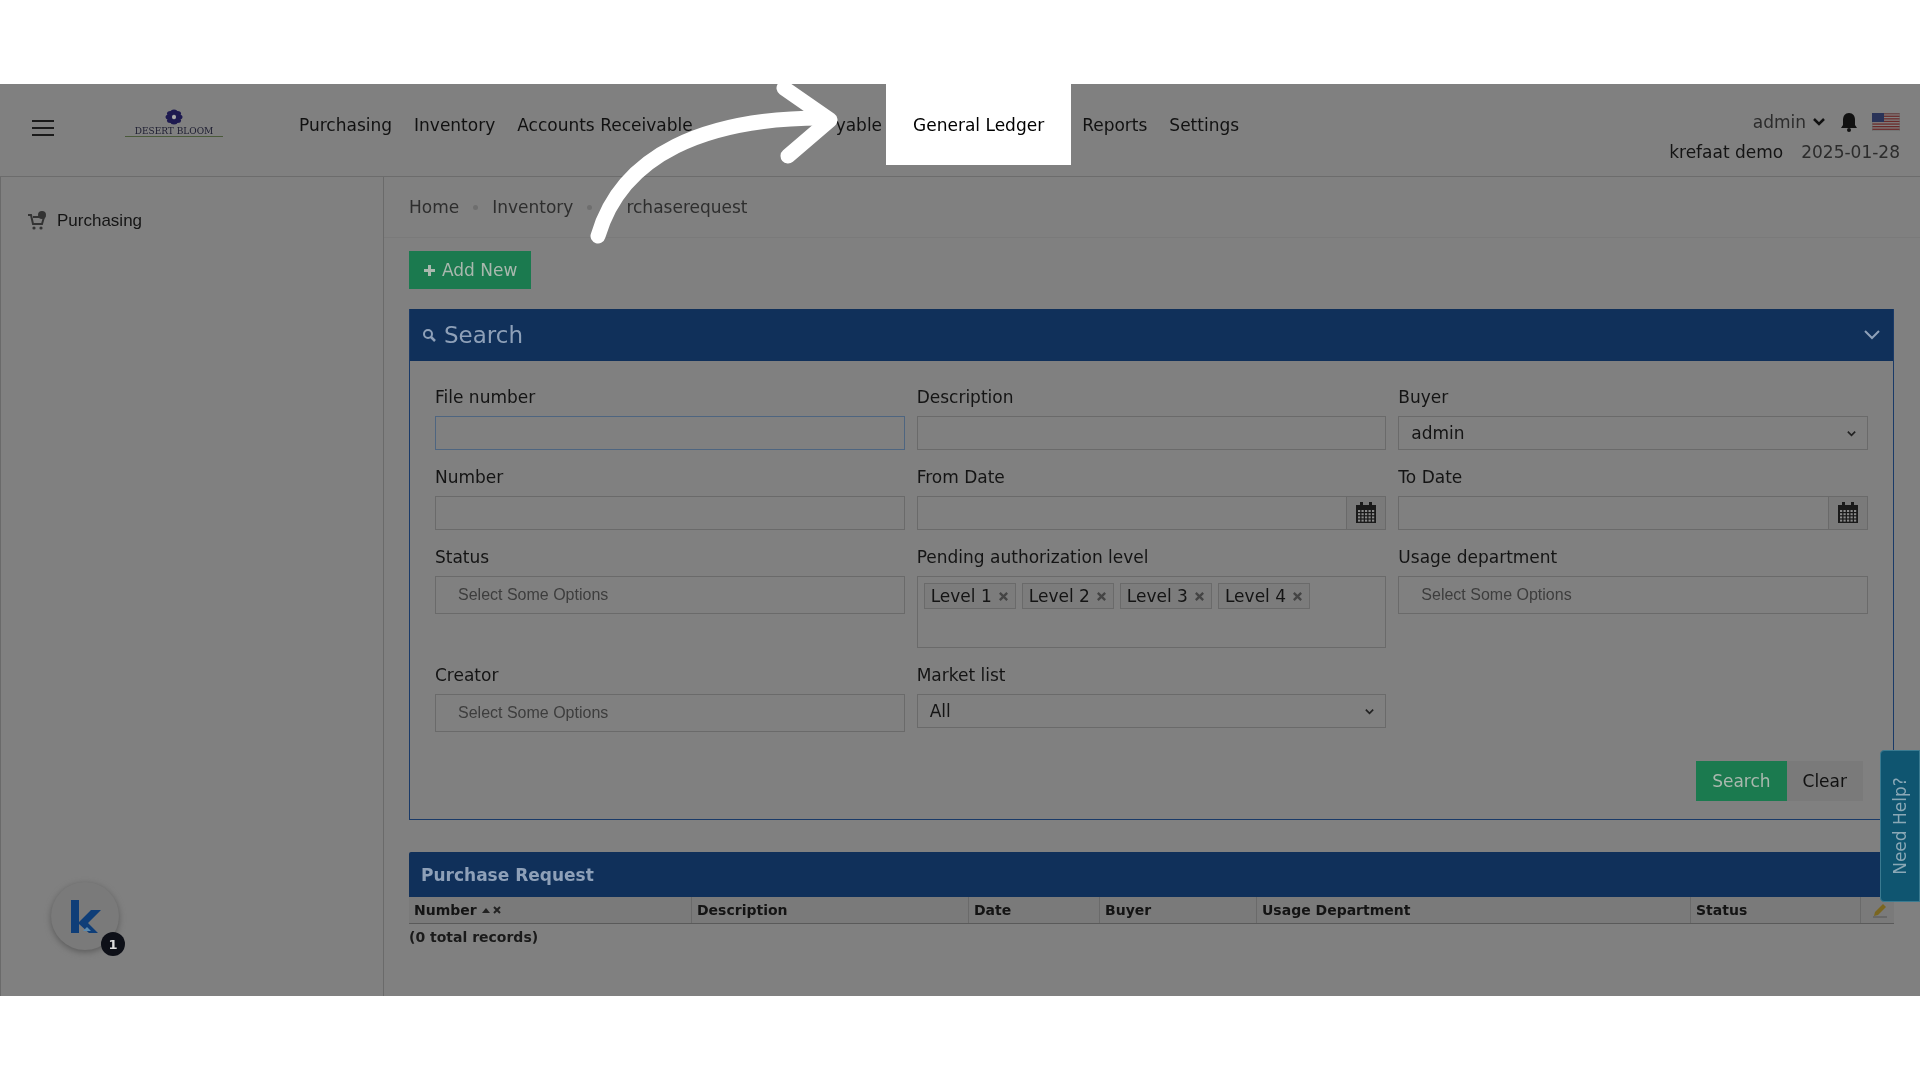  What do you see at coordinates (1741, 781) in the screenshot?
I see `search-button: Search` at bounding box center [1741, 781].